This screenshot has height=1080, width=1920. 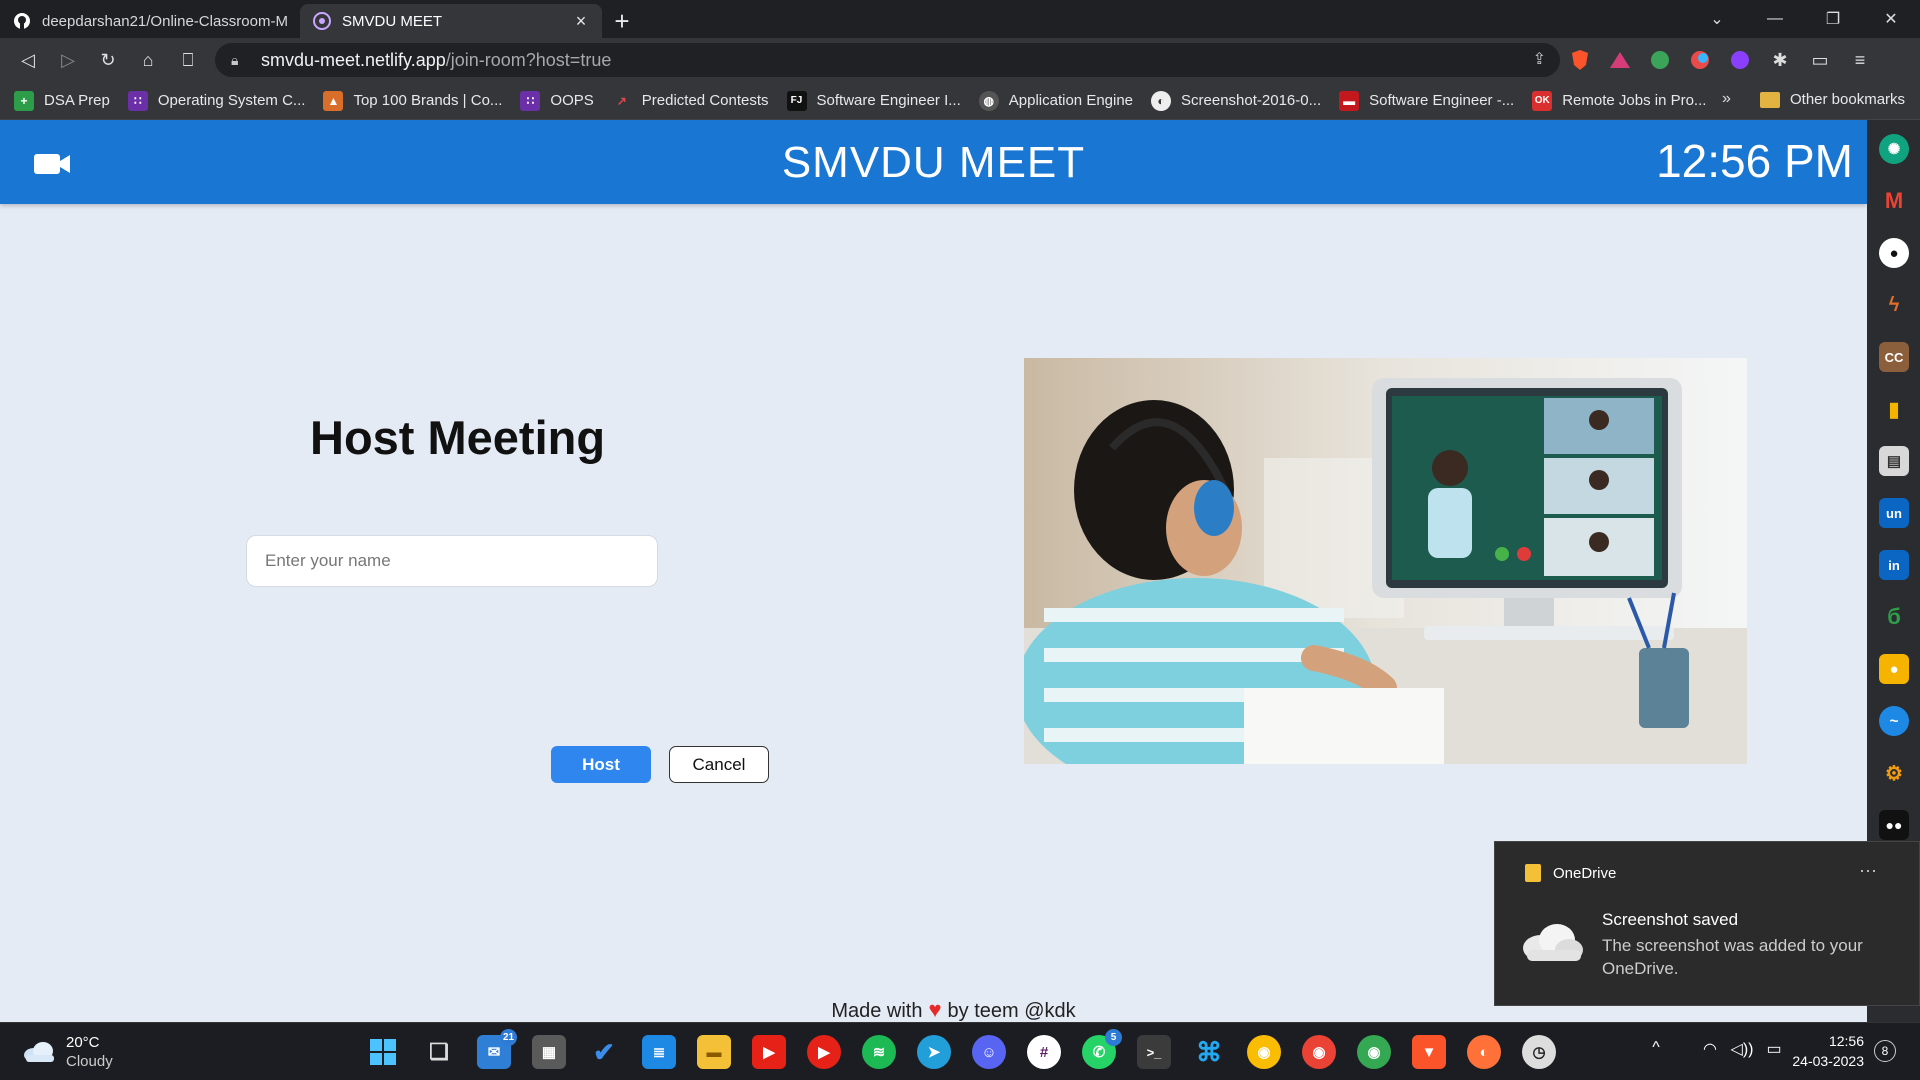 What do you see at coordinates (1349, 100) in the screenshot?
I see `job-icon: ▬` at bounding box center [1349, 100].